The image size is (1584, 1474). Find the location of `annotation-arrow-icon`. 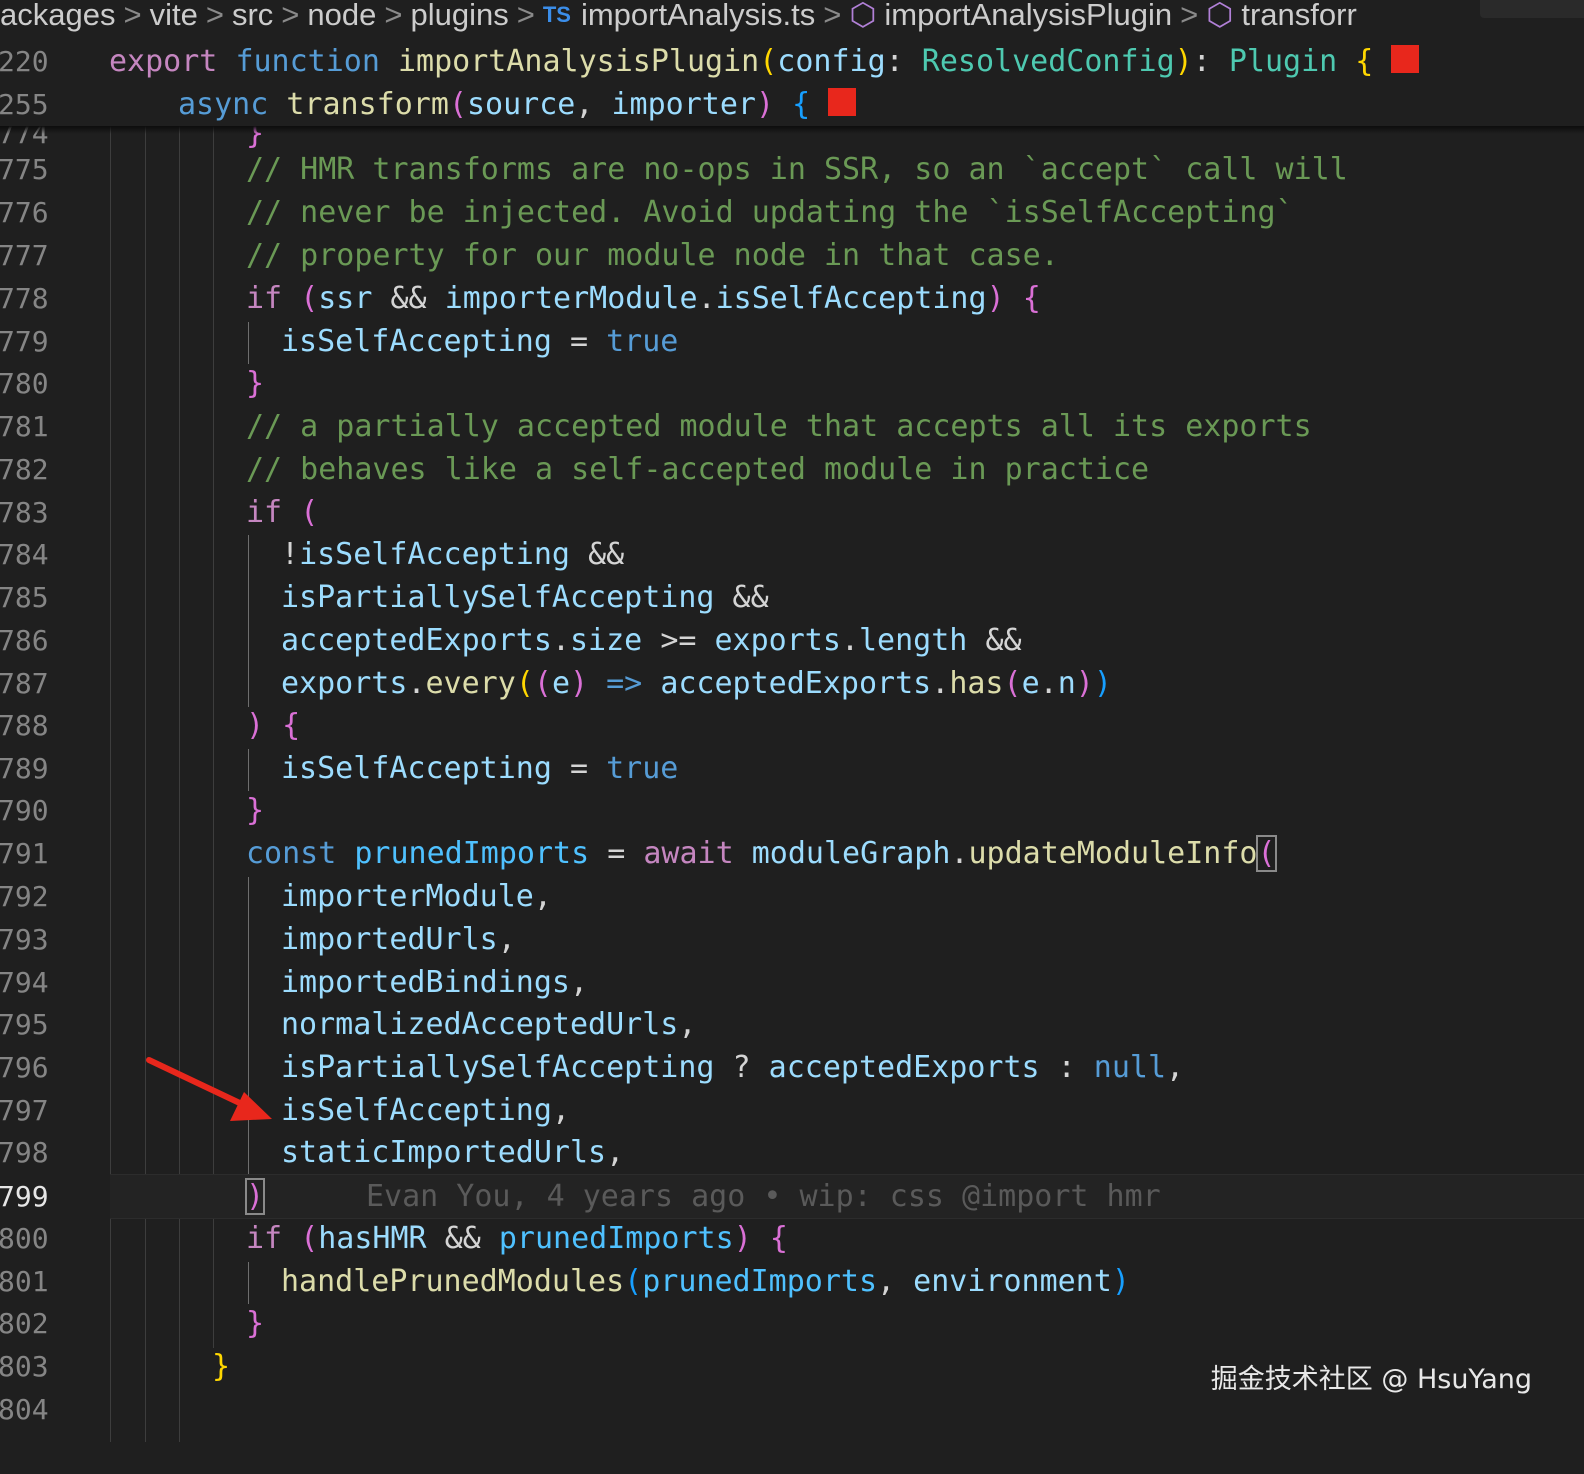

annotation-arrow-icon is located at coordinates (209, 1089).